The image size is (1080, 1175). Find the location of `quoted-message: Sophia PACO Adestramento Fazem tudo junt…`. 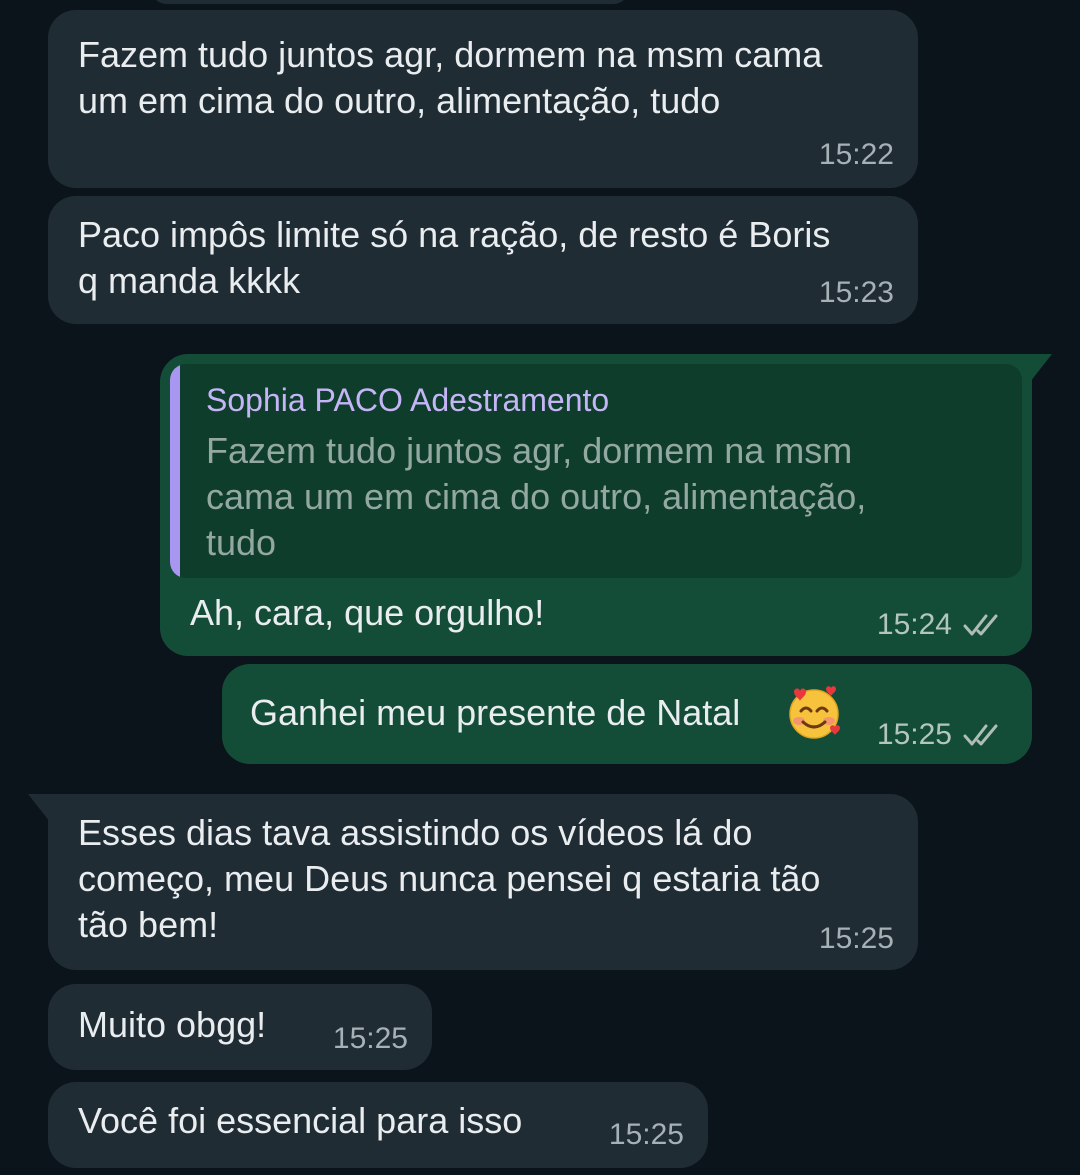

quoted-message: Sophia PACO Adestramento Fazem tudo junt… is located at coordinates (596, 471).